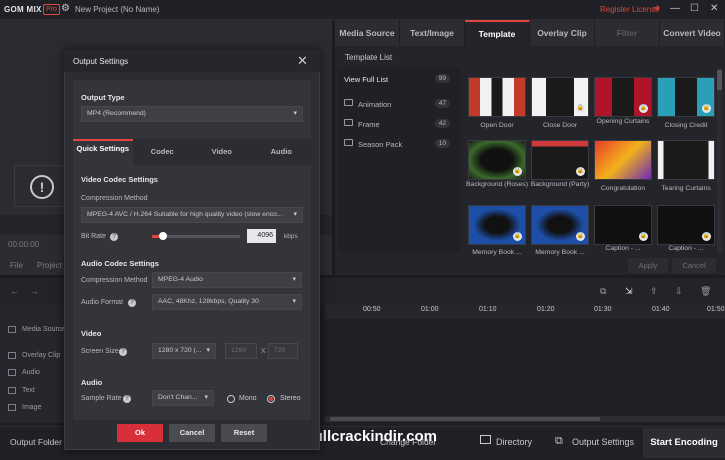  Describe the element at coordinates (719, 160) in the screenshot. I see `template-scrollbar` at that location.